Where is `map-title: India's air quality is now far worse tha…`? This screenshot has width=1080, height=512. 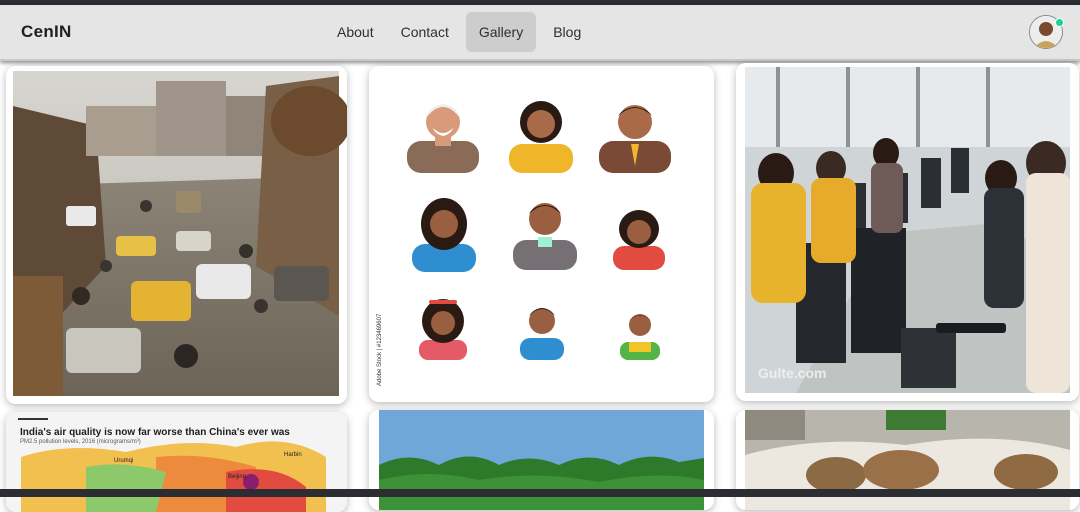
map-title: India's air quality is now far worse tha… is located at coordinates (155, 432).